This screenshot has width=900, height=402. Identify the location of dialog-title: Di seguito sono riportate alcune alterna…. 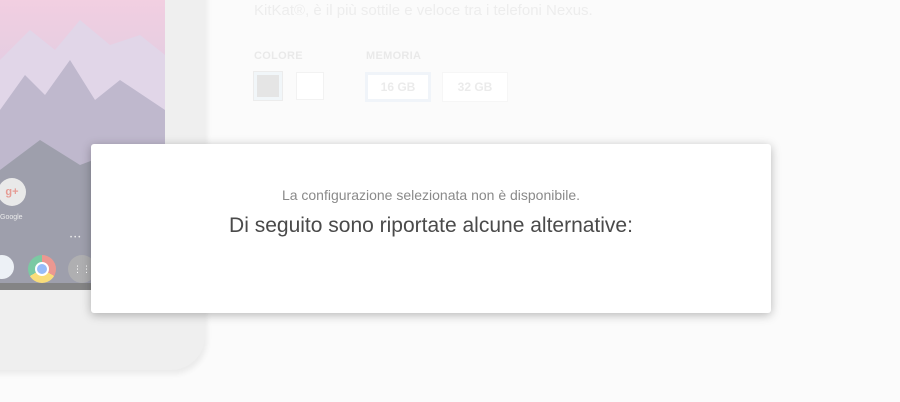
(431, 225).